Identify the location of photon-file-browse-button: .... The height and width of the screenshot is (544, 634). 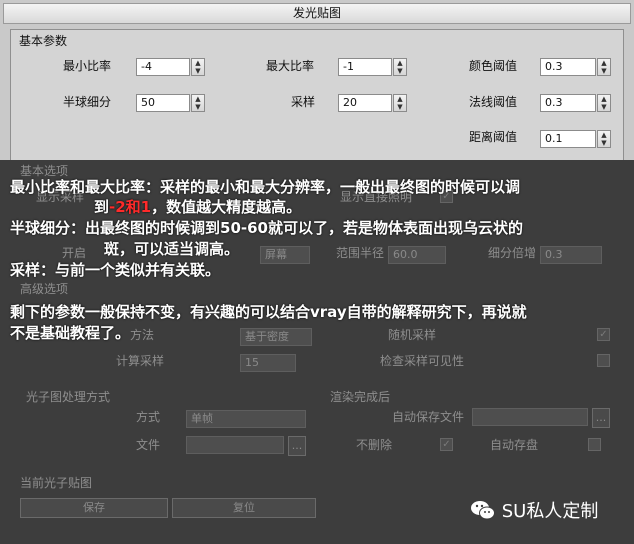
(297, 446).